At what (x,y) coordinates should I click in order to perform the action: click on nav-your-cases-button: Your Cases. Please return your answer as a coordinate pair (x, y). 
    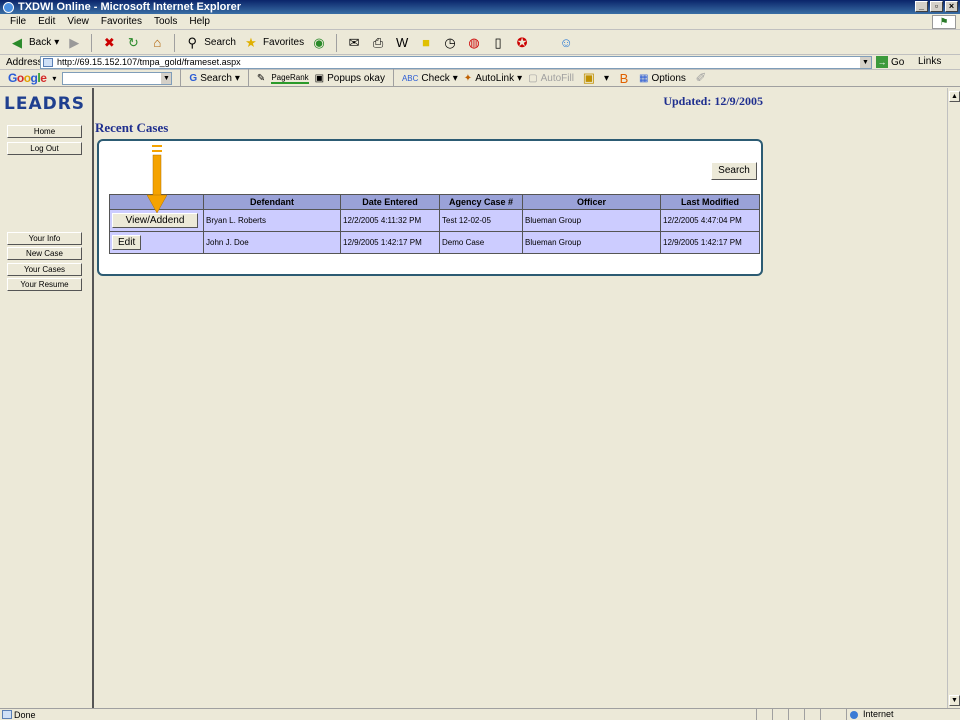
    Looking at the image, I should click on (44, 269).